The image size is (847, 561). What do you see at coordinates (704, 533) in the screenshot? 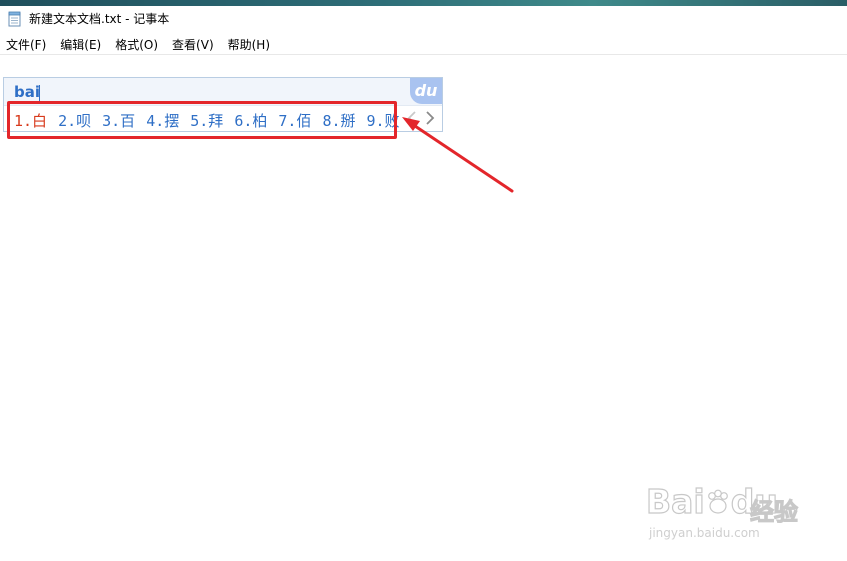
I see `watermark-url: jingyan.baidu.com` at bounding box center [704, 533].